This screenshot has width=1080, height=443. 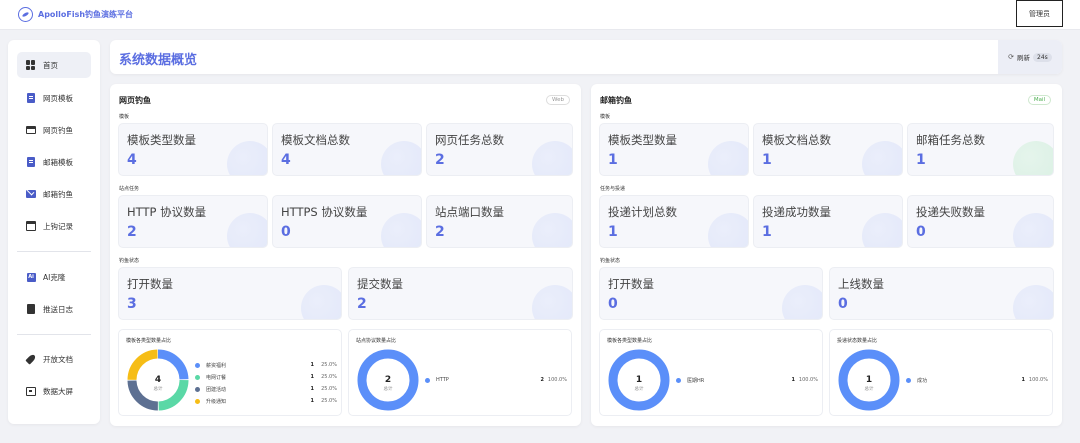 What do you see at coordinates (75, 14) in the screenshot?
I see `brand: ApolloFish钓鱼演练平台` at bounding box center [75, 14].